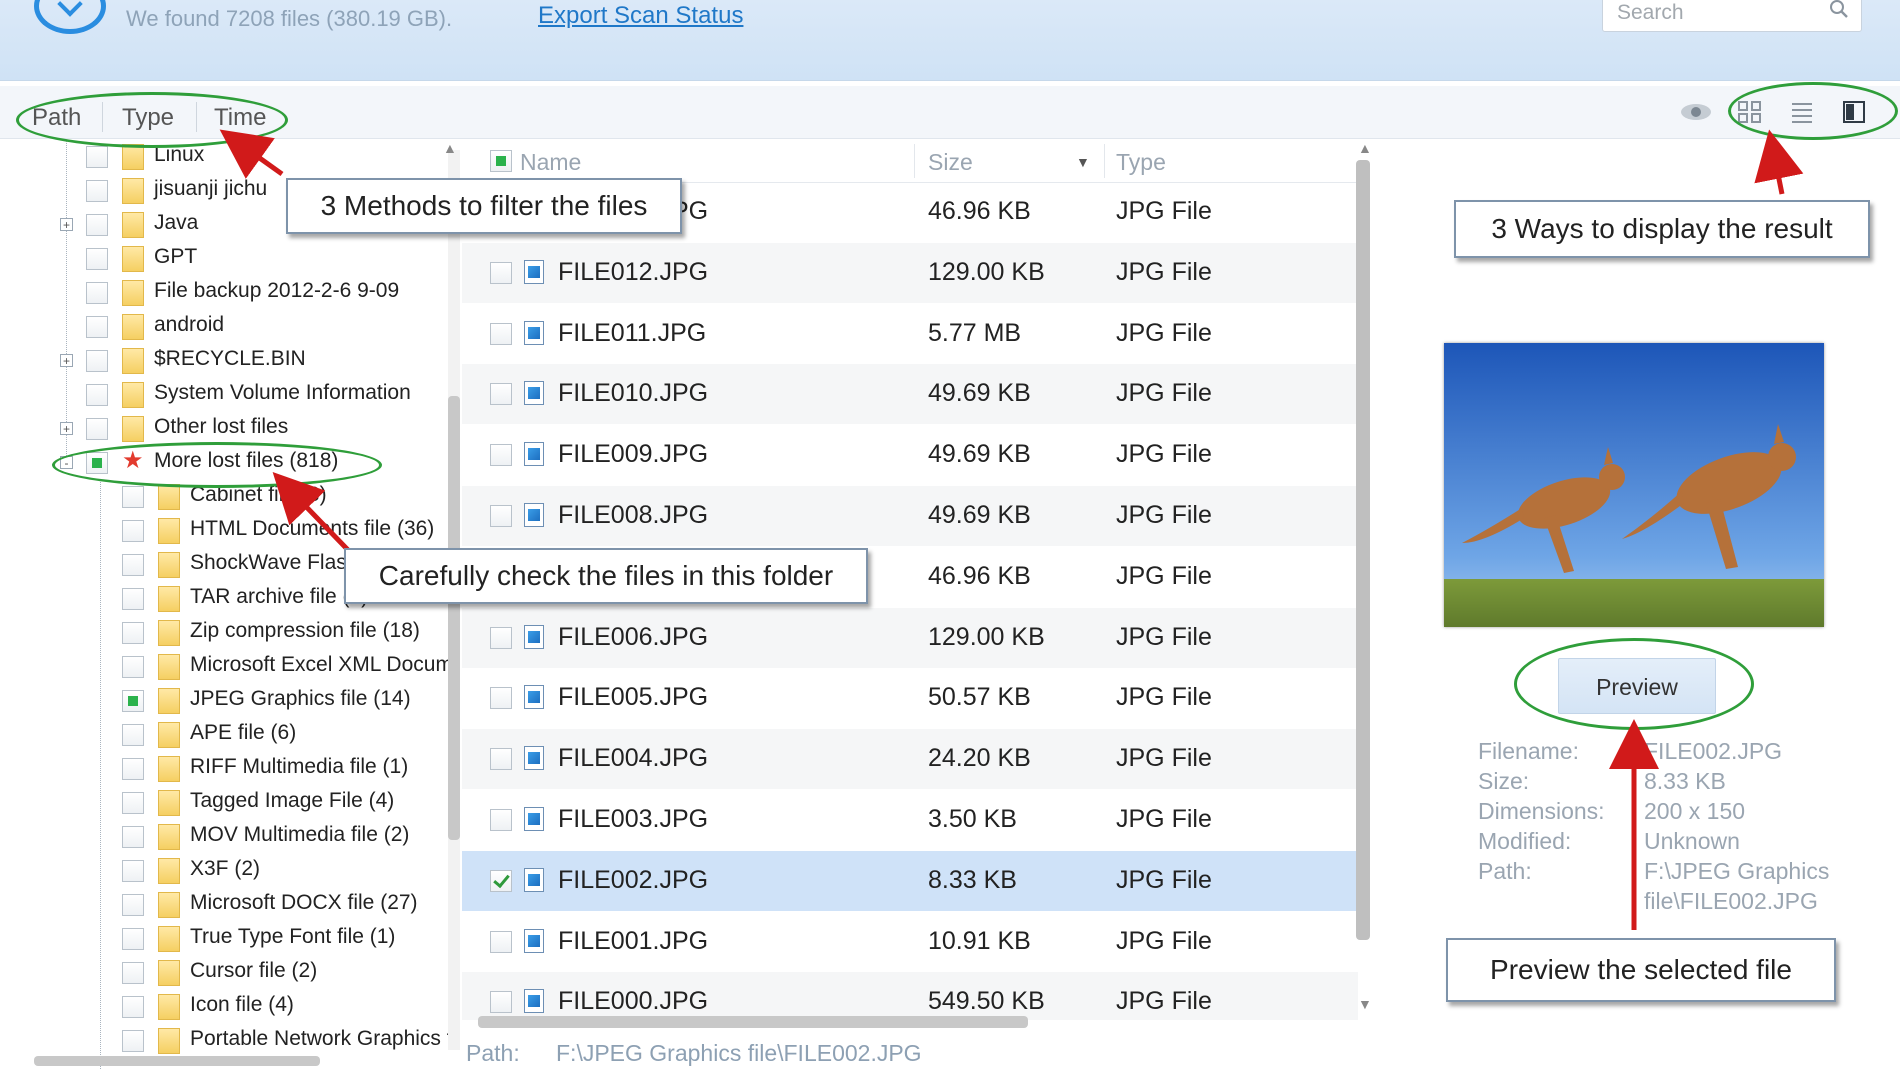  Describe the element at coordinates (1641, 970) in the screenshot. I see `preview-callout: Preview the selected file` at that location.